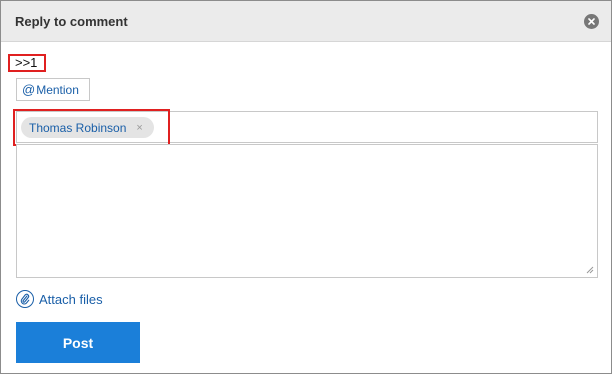 The width and height of the screenshot is (612, 374). I want to click on attach-files-link: Attach files, so click(59, 299).